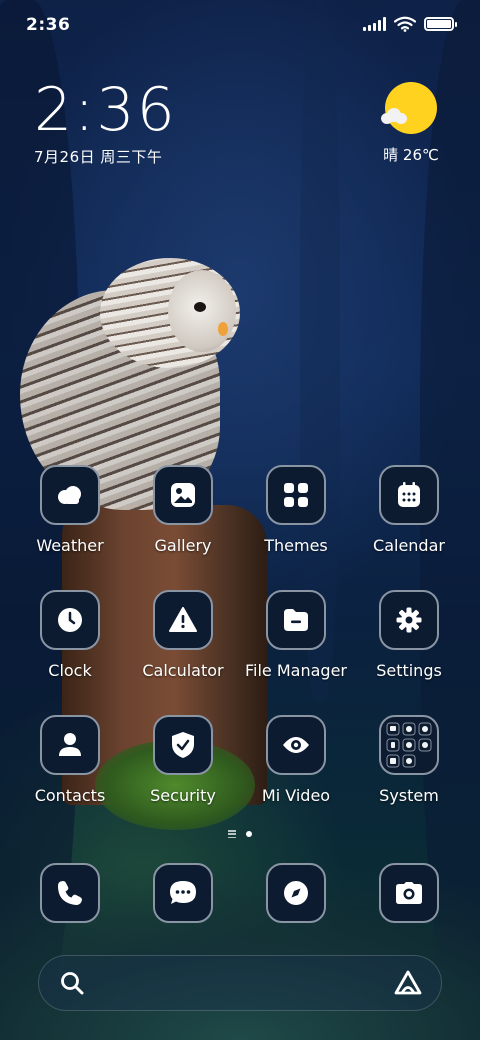  Describe the element at coordinates (408, 983) in the screenshot. I see `assistant-icon` at that location.